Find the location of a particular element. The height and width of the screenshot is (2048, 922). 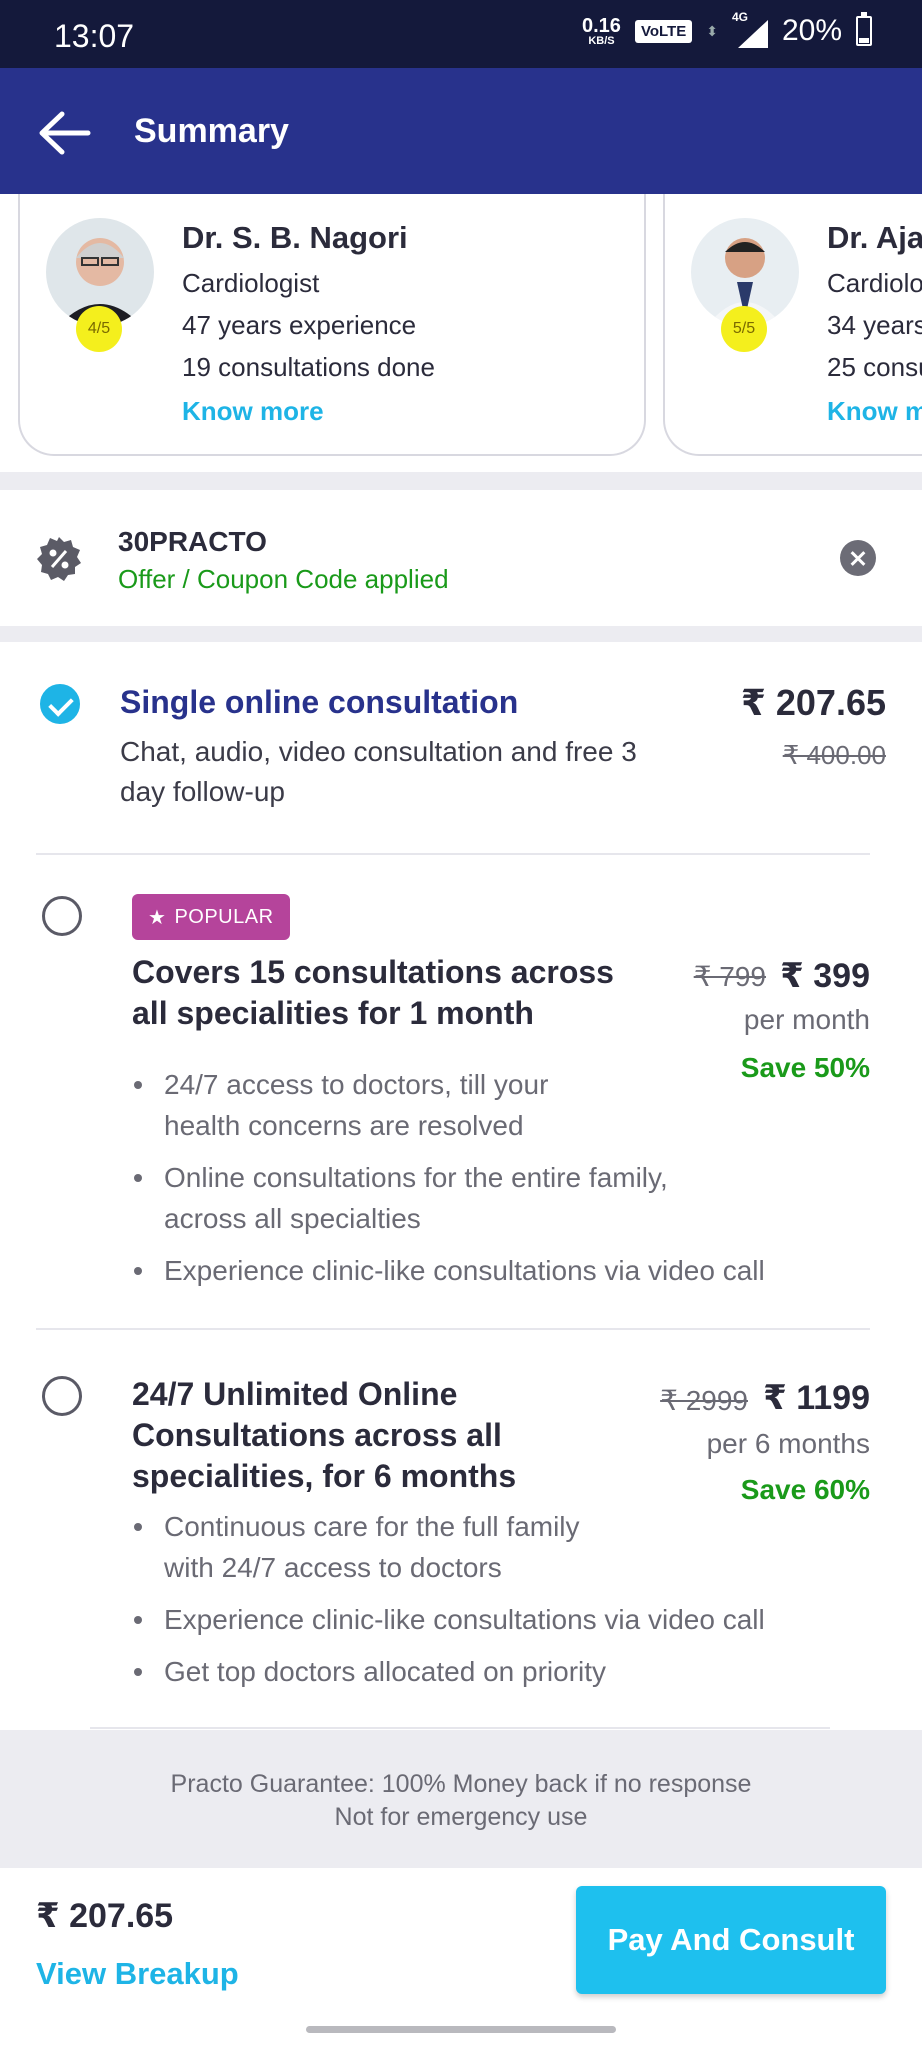

emergency-note: Not for emergency use is located at coordinates (461, 1817).